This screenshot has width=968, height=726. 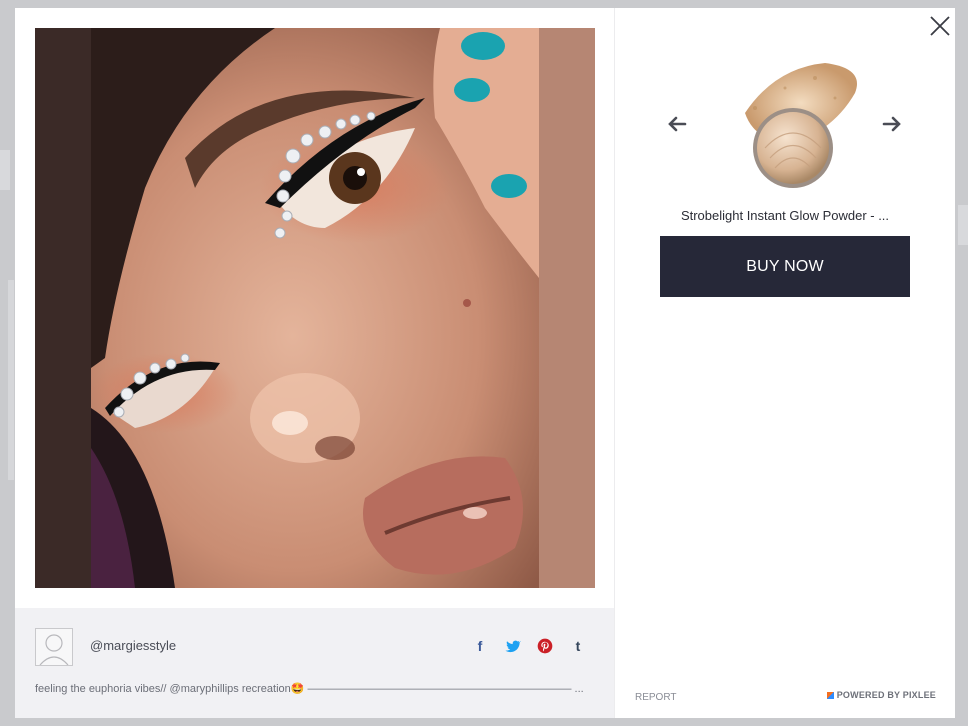 I want to click on twitter-share-icon, so click(x=513, y=646).